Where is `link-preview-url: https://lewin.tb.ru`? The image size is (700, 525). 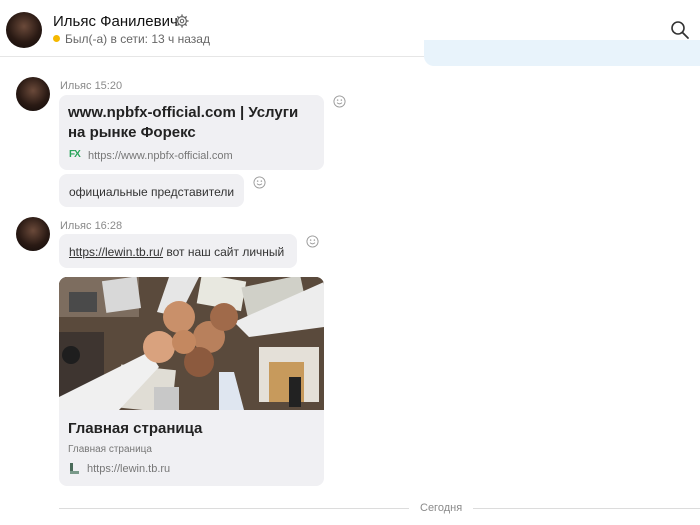 link-preview-url: https://lewin.tb.ru is located at coordinates (128, 469).